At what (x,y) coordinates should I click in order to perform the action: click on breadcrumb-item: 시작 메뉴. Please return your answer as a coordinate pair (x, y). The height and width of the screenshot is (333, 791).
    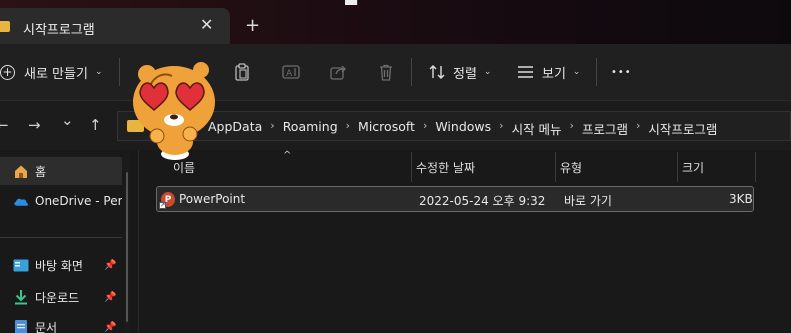
    Looking at the image, I should click on (537, 128).